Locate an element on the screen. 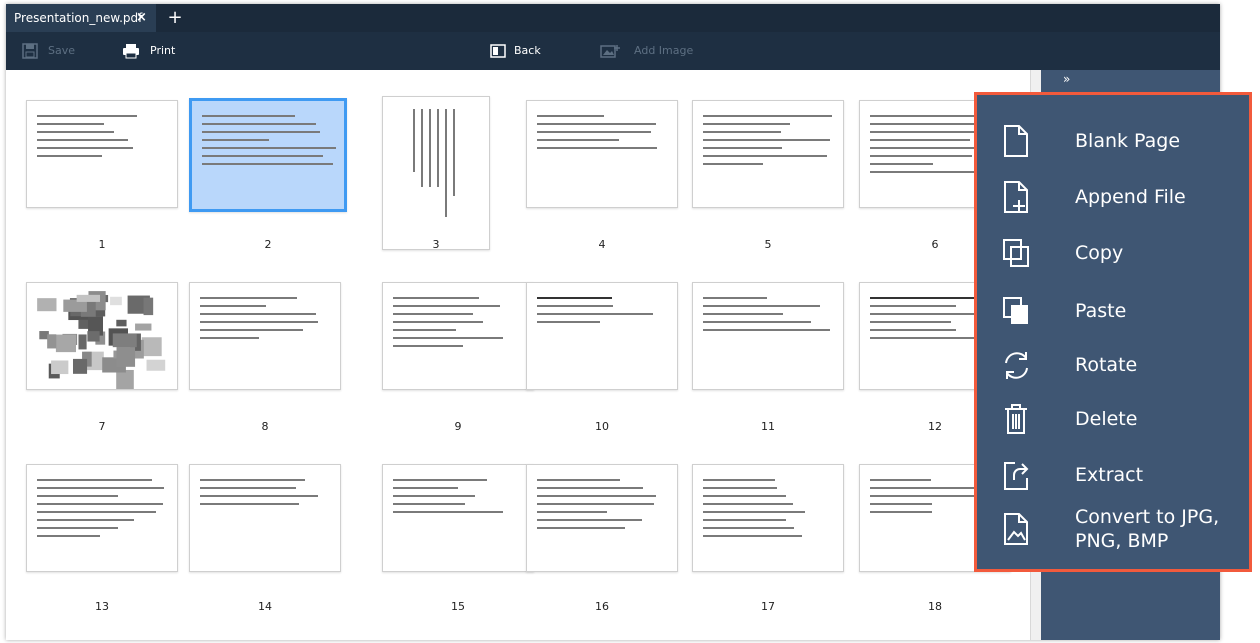  page-number: 7 is located at coordinates (102, 426).